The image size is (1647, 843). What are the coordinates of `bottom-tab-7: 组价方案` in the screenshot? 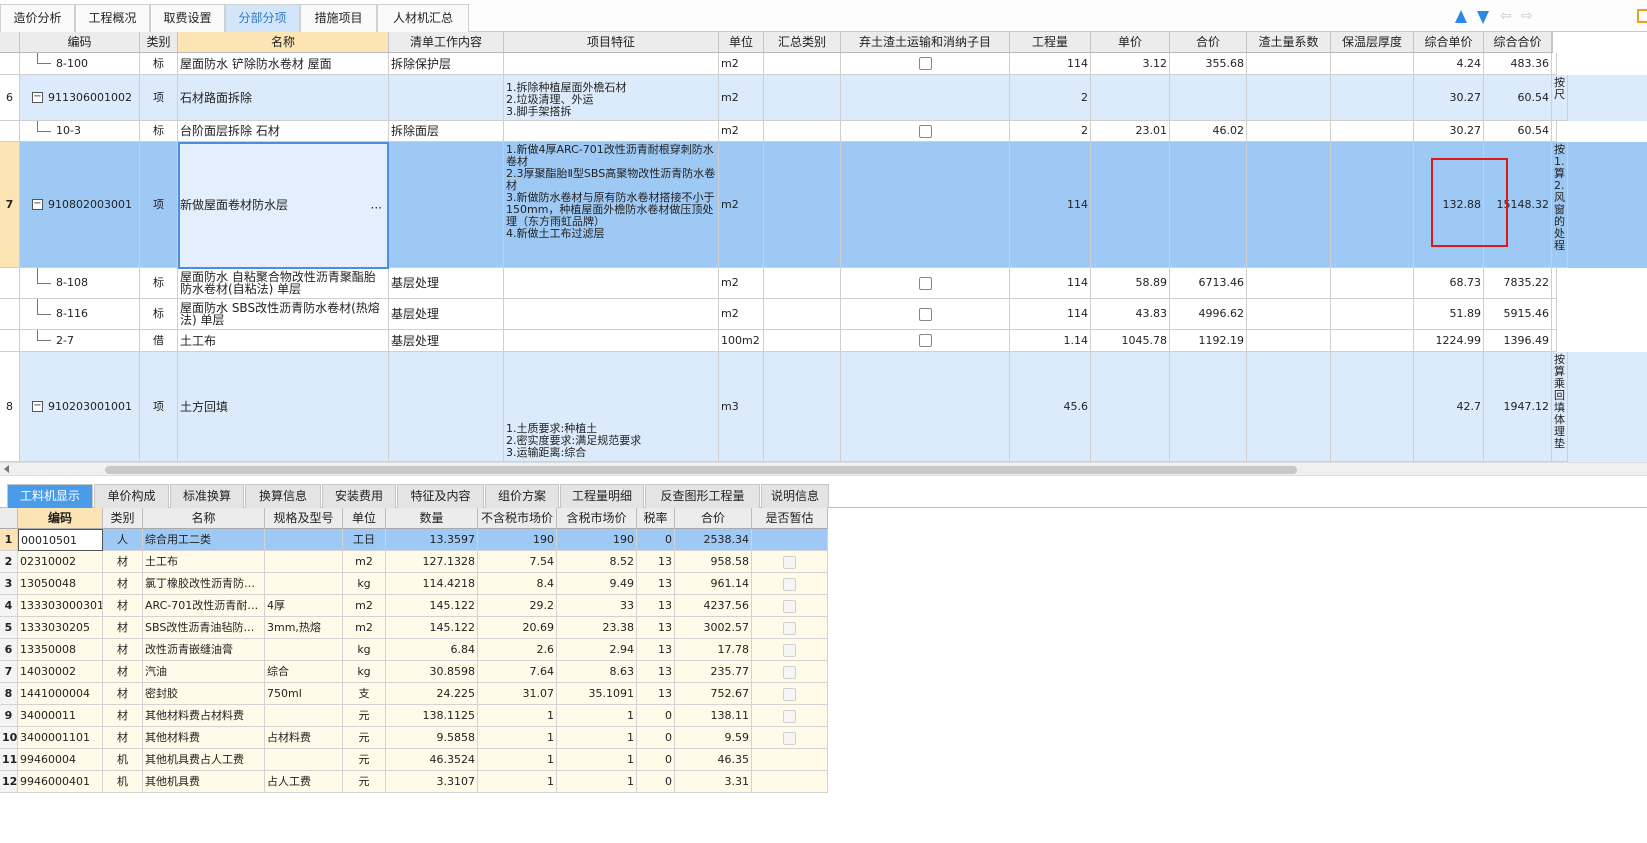 It's located at (522, 496).